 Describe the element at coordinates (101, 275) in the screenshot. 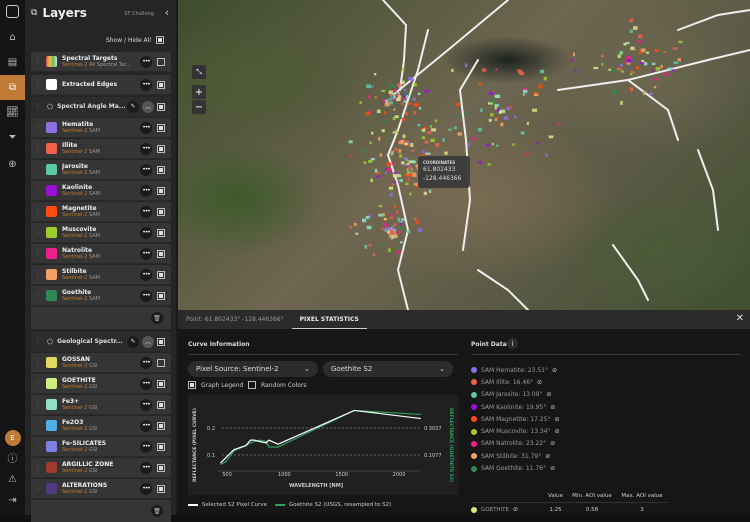

I see `layer-row: ⋮ Stilbite Sentinel-2 SAM •••` at that location.